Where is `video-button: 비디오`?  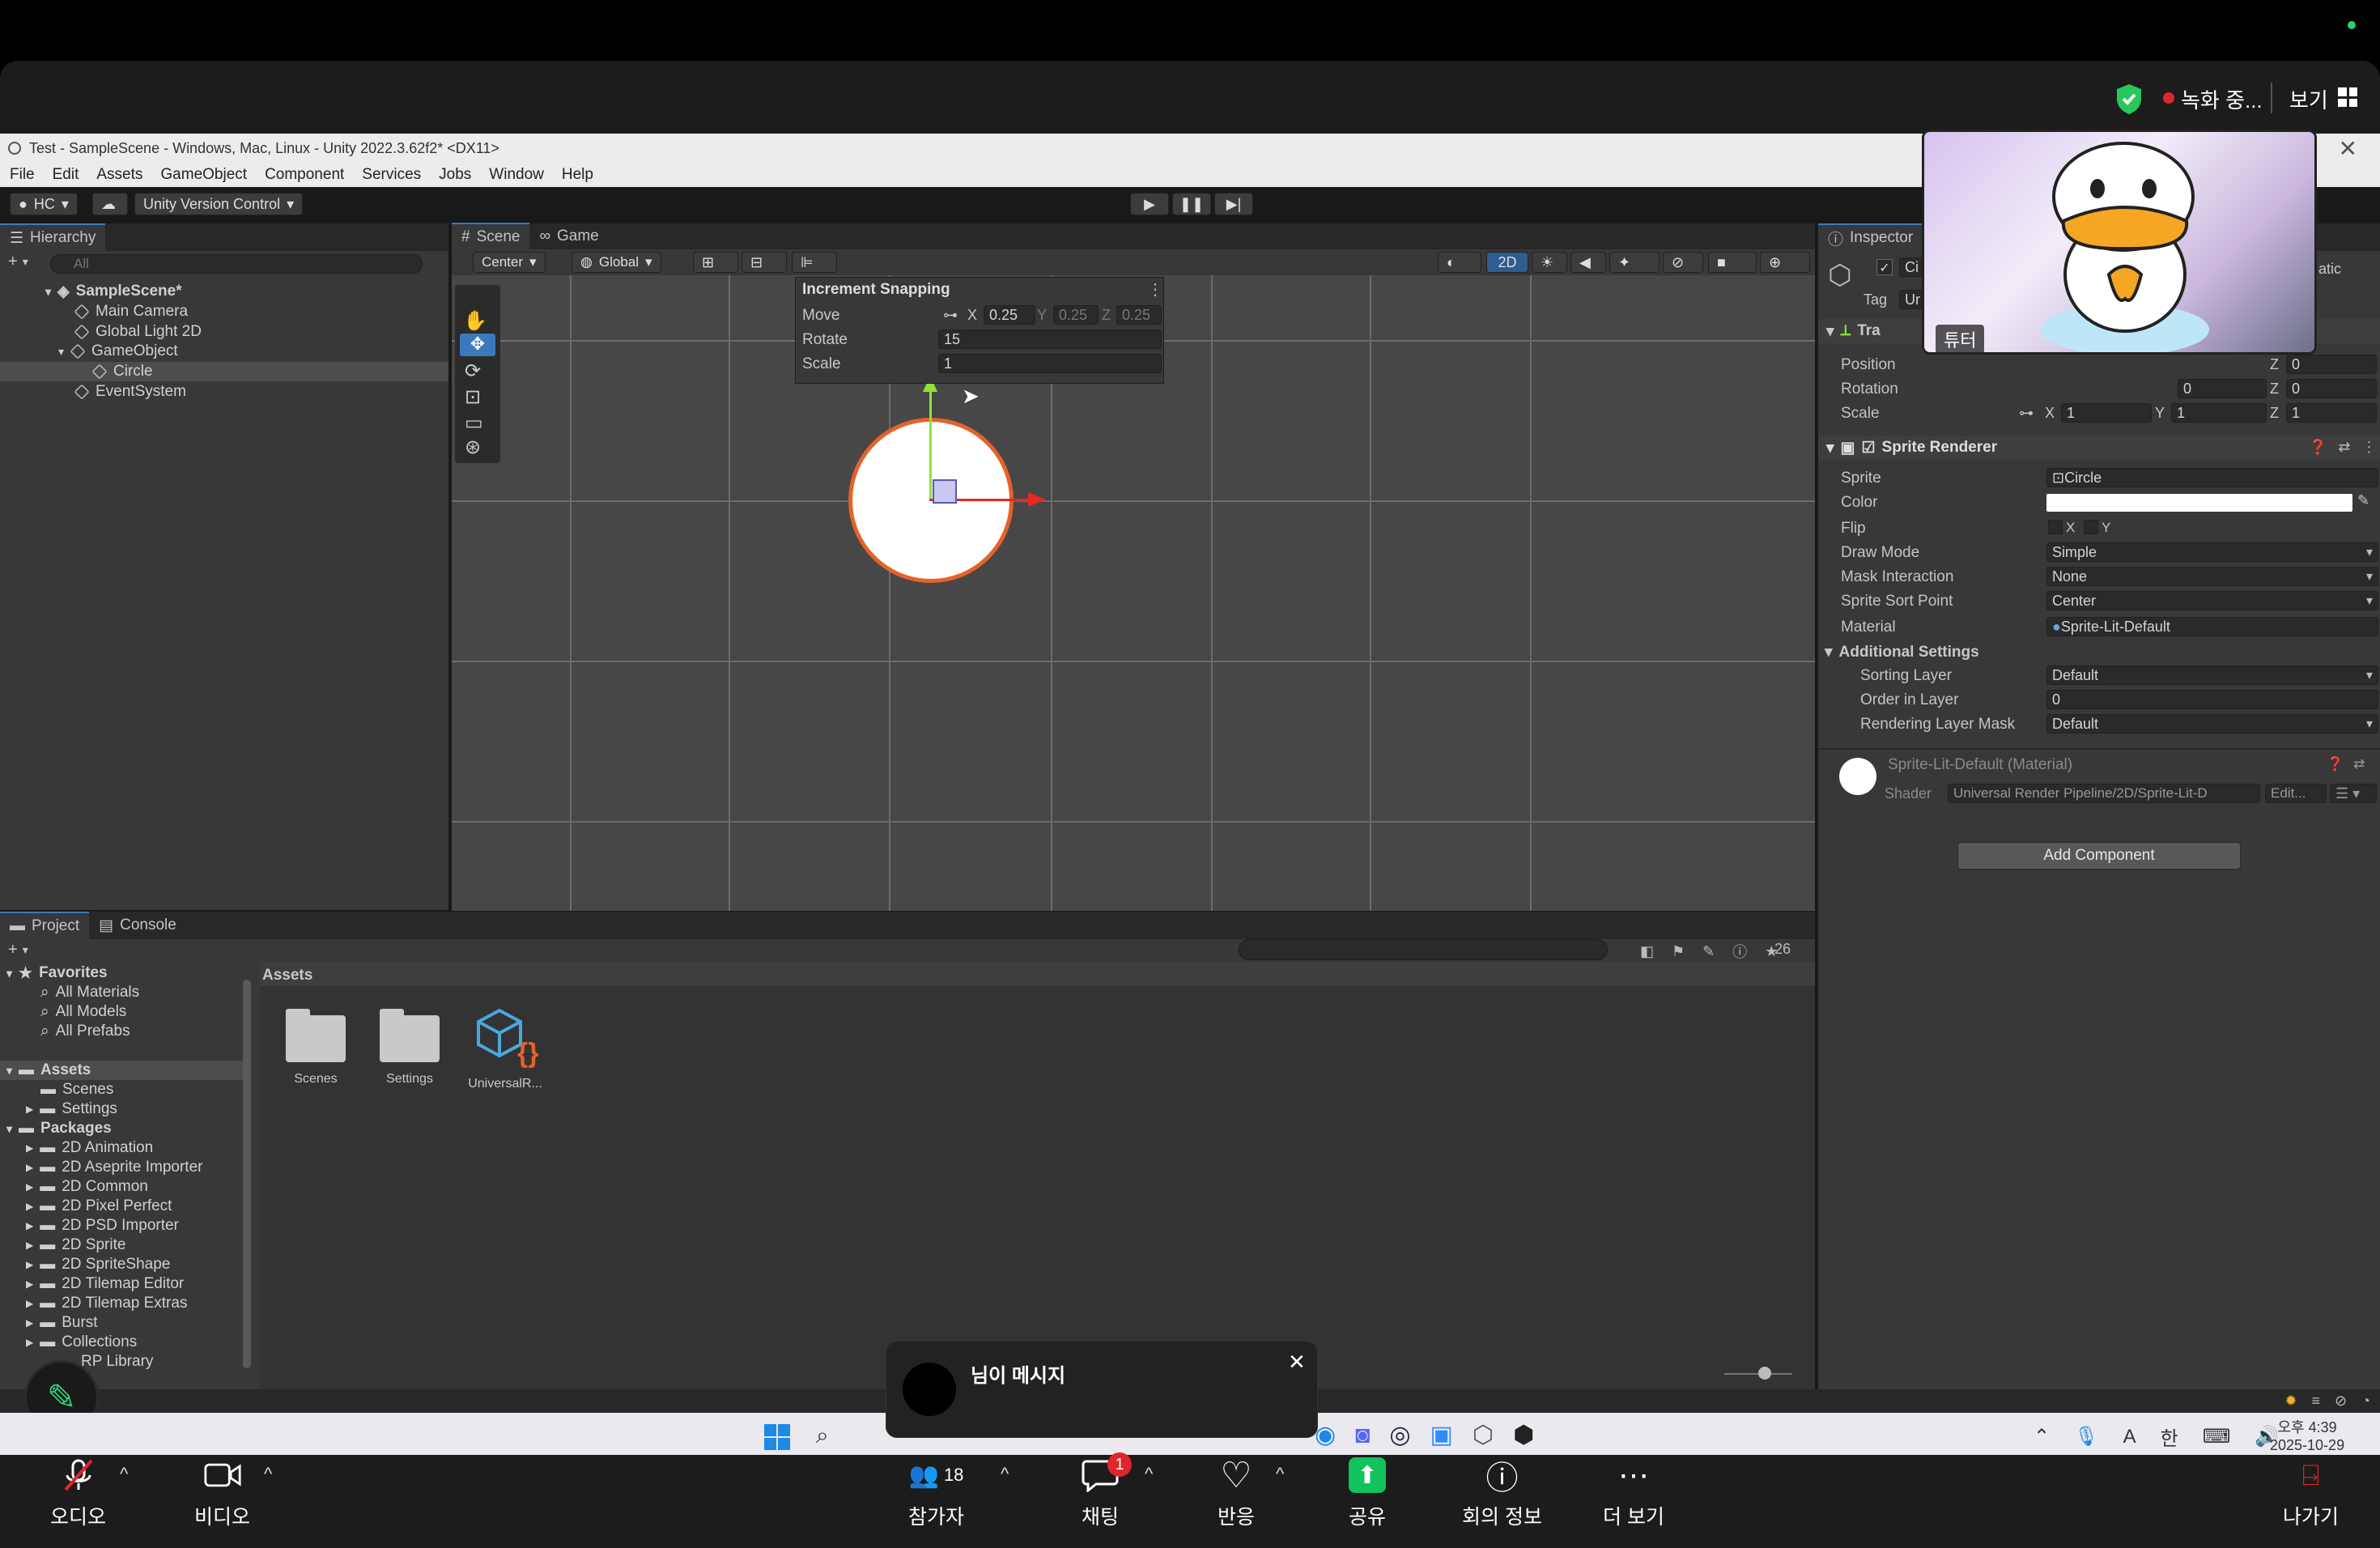
video-button: 비디오 is located at coordinates (222, 1494).